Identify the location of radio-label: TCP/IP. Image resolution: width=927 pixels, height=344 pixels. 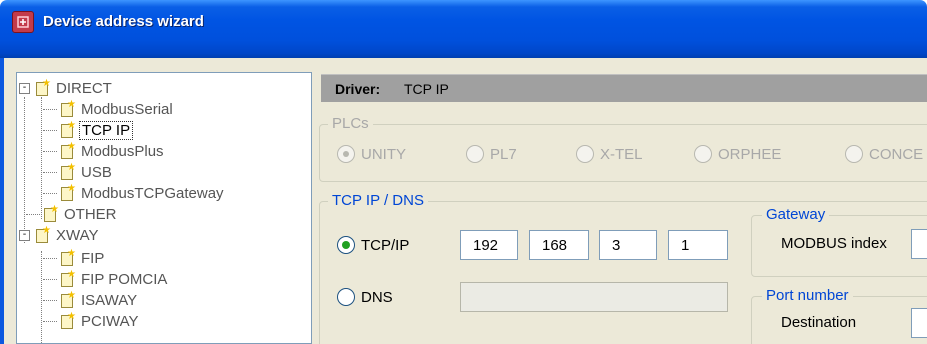
(385, 245).